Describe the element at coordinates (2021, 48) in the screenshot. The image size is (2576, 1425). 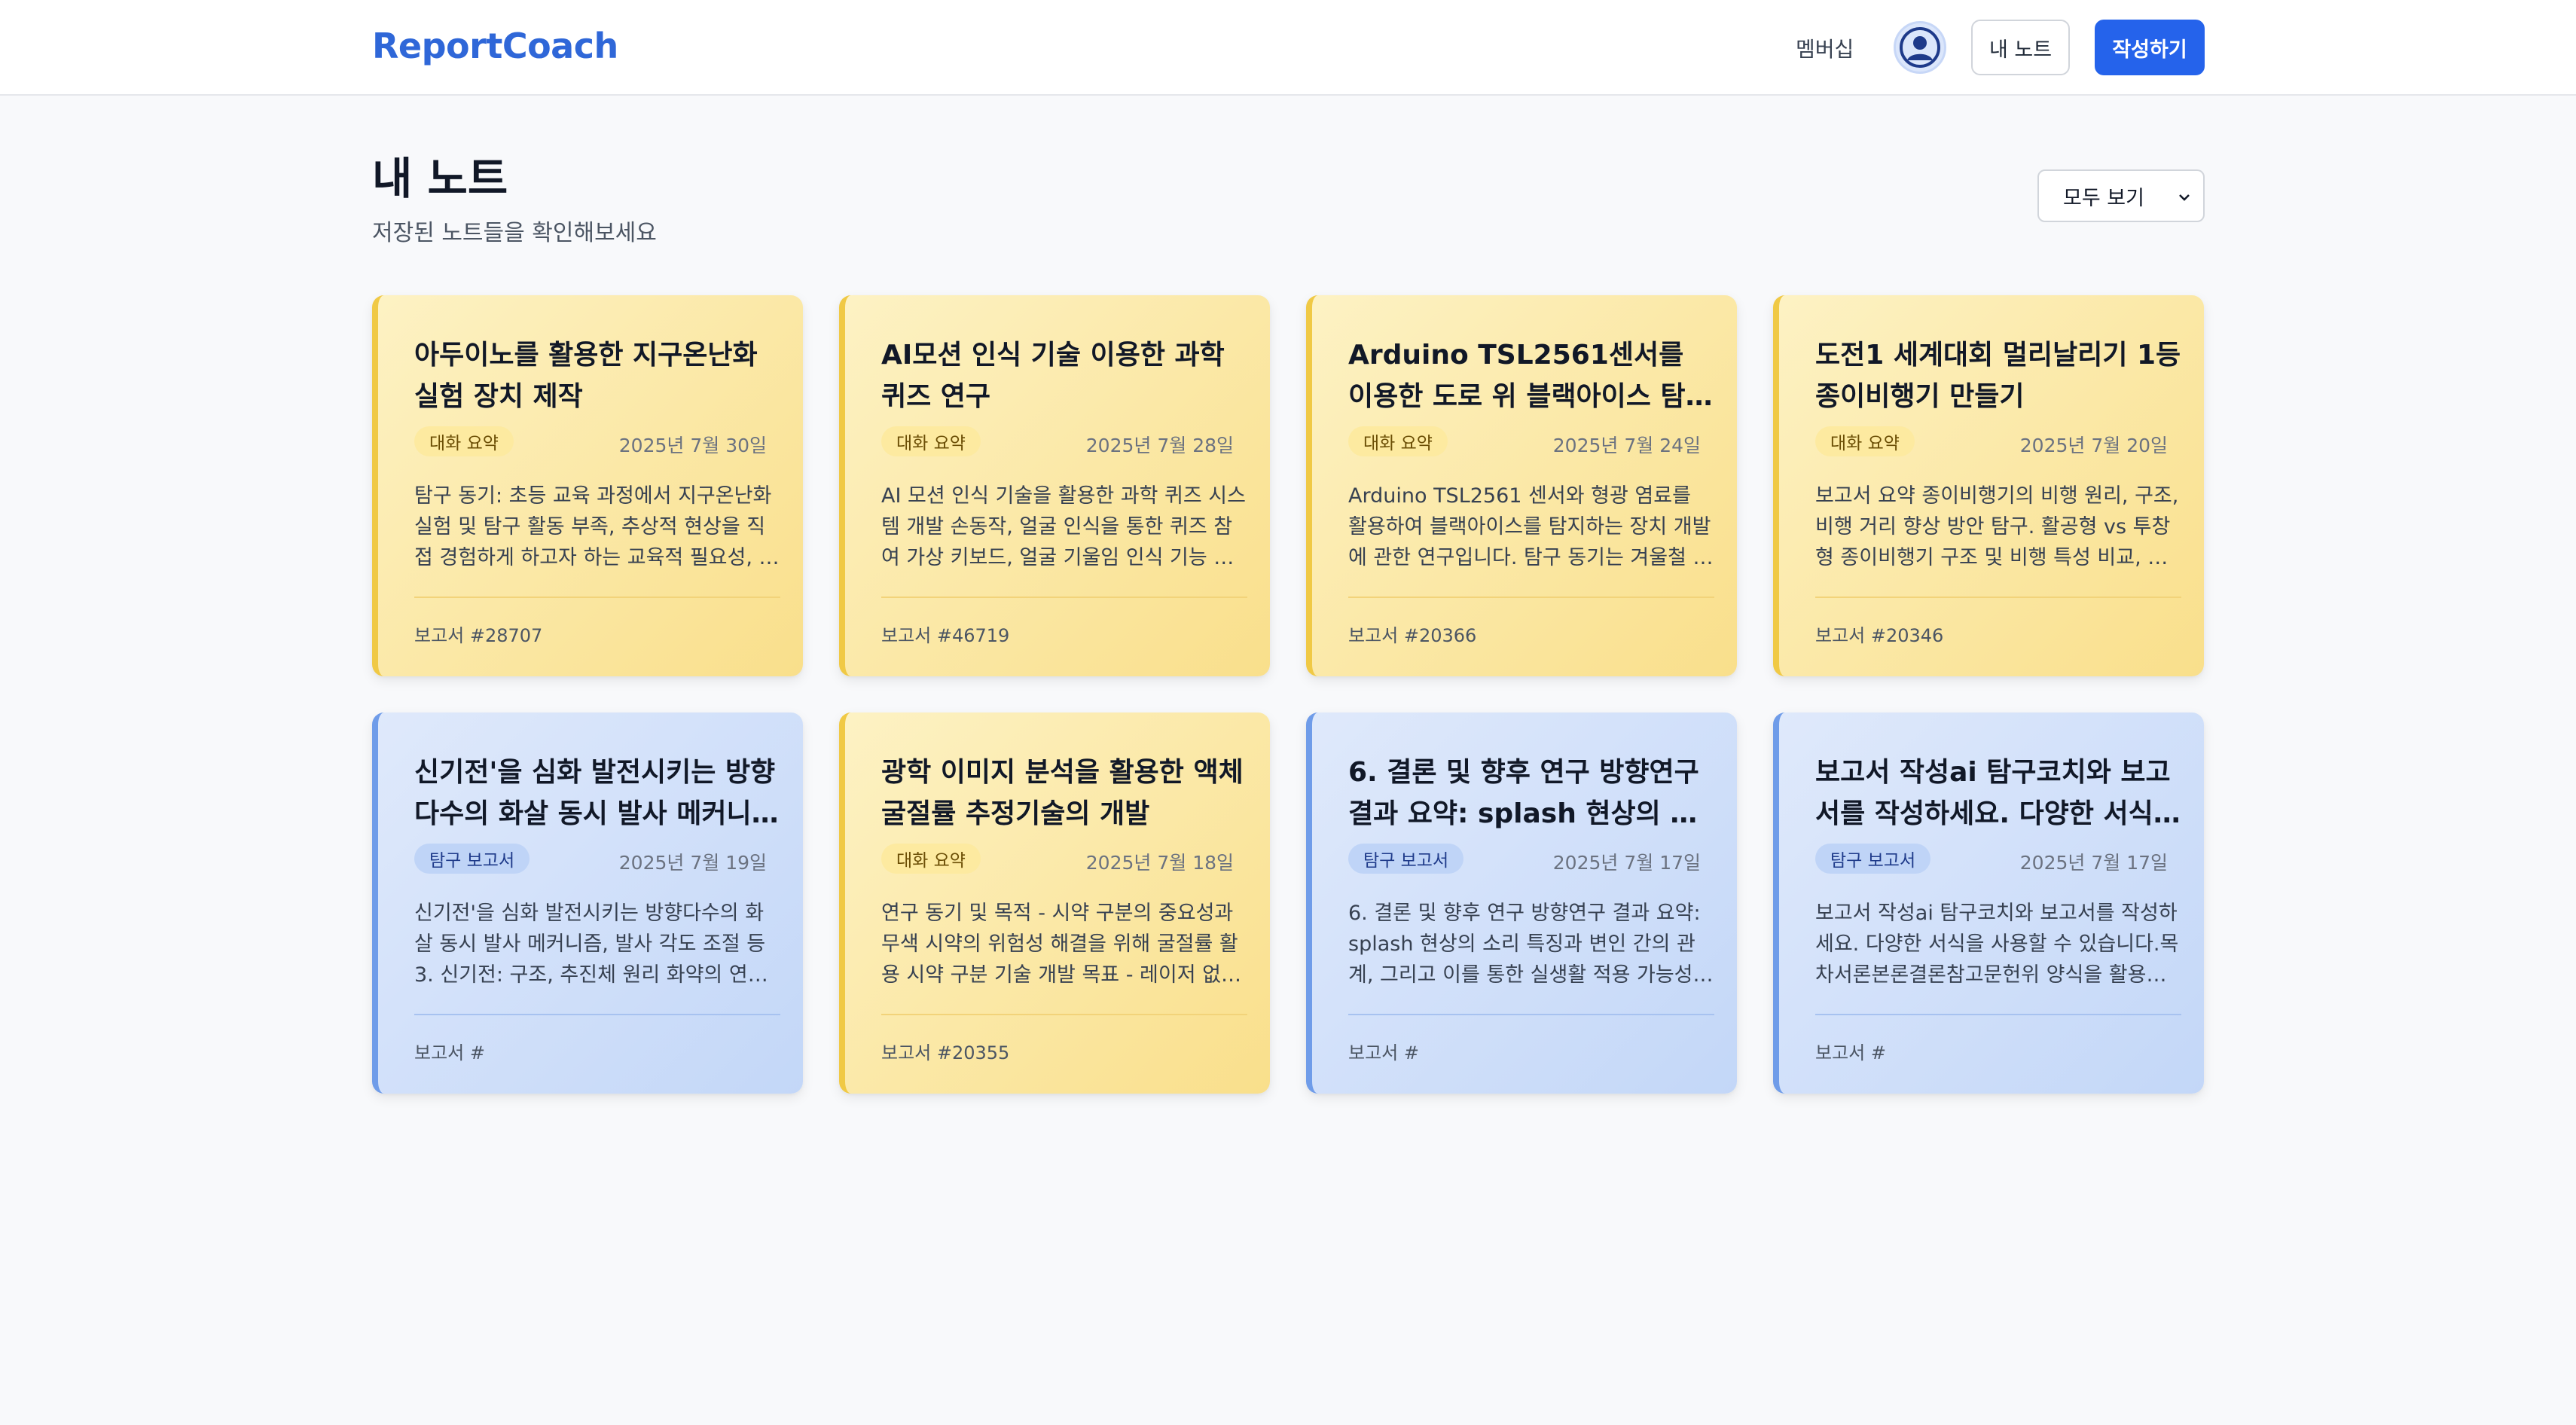
I see `my-notes-button: 내 노트` at that location.